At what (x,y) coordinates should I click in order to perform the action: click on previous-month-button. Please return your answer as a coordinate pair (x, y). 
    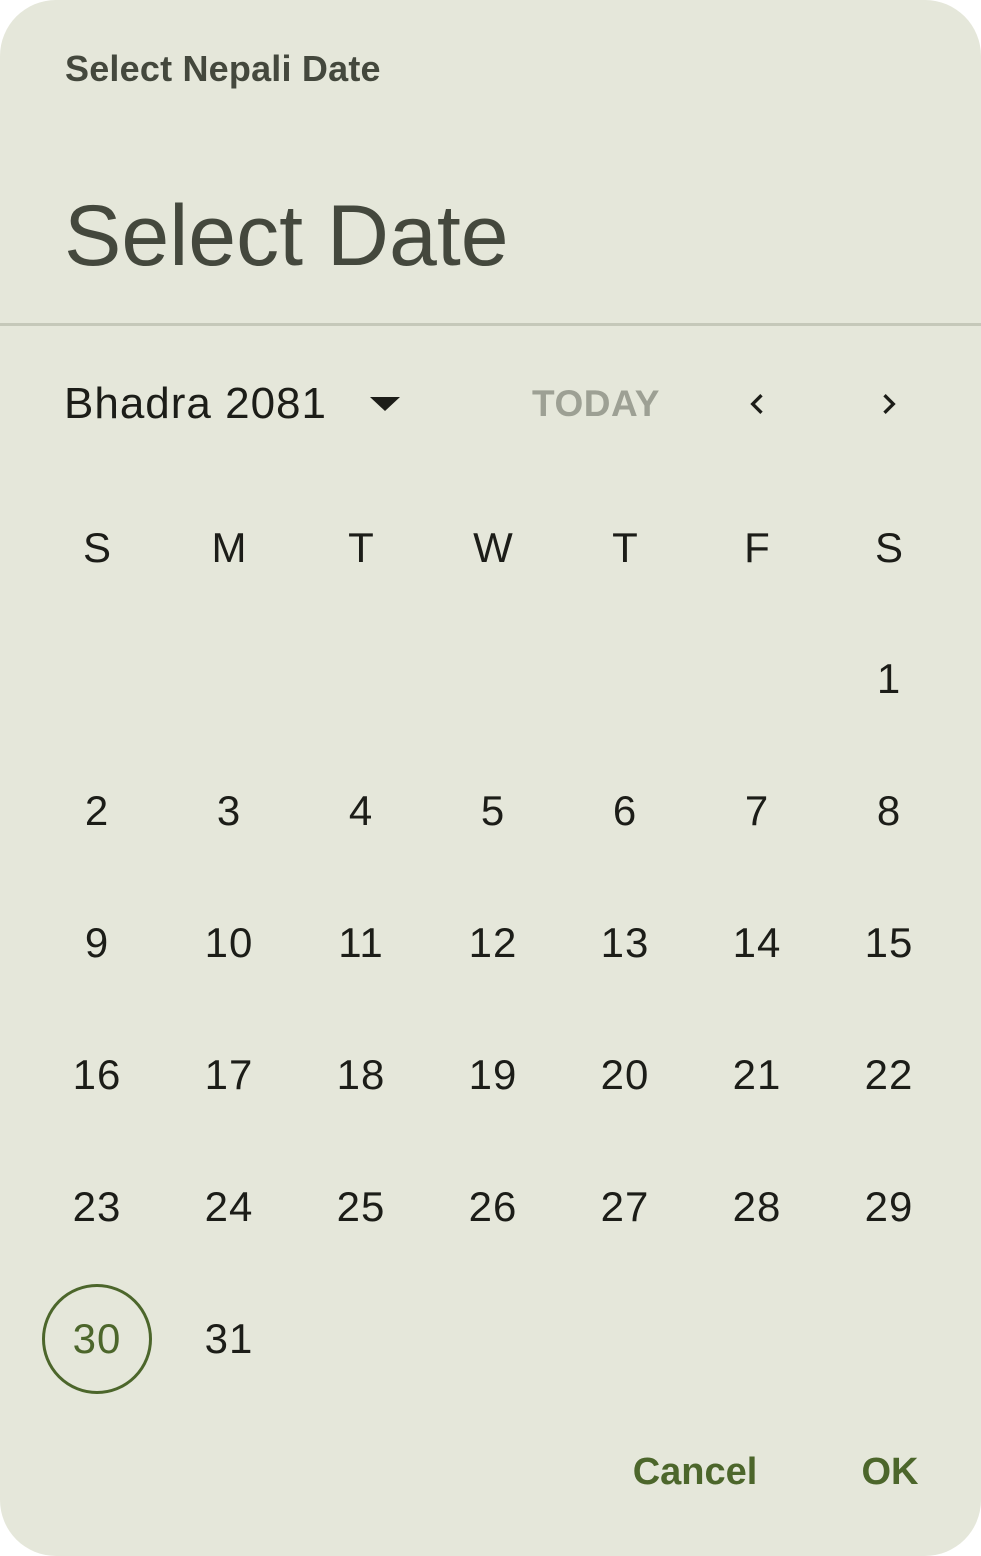
    Looking at the image, I should click on (757, 404).